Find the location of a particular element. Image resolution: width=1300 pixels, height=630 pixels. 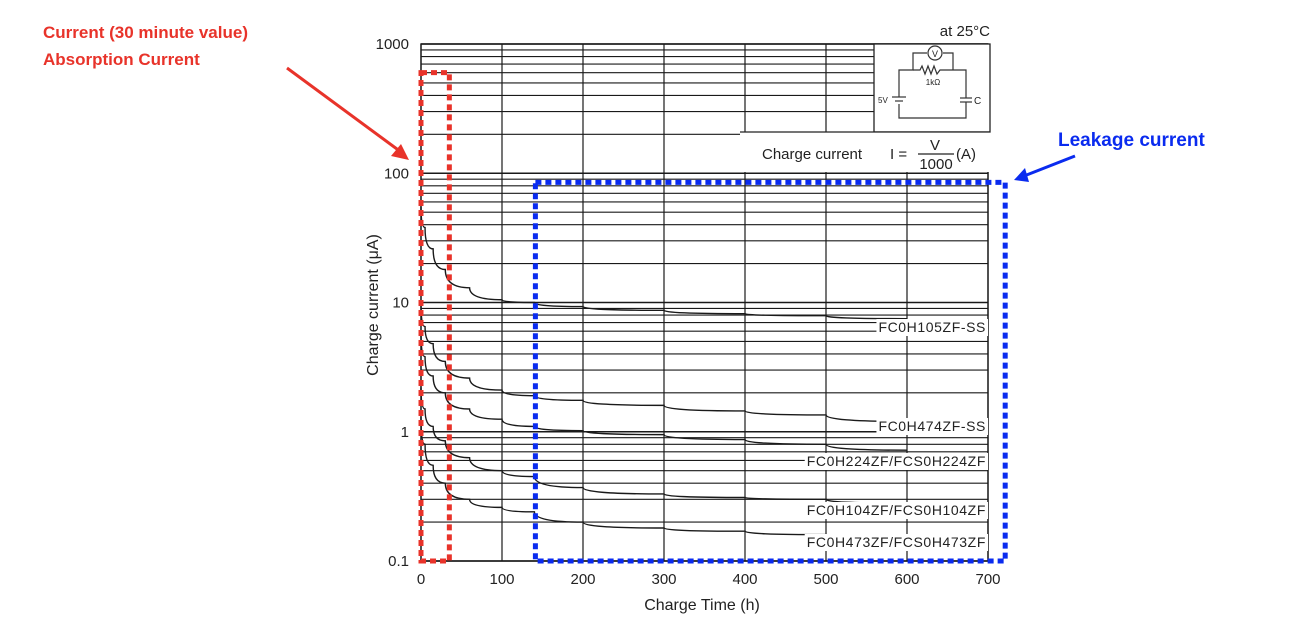

y-tick-label: 10 is located at coordinates (400, 303).